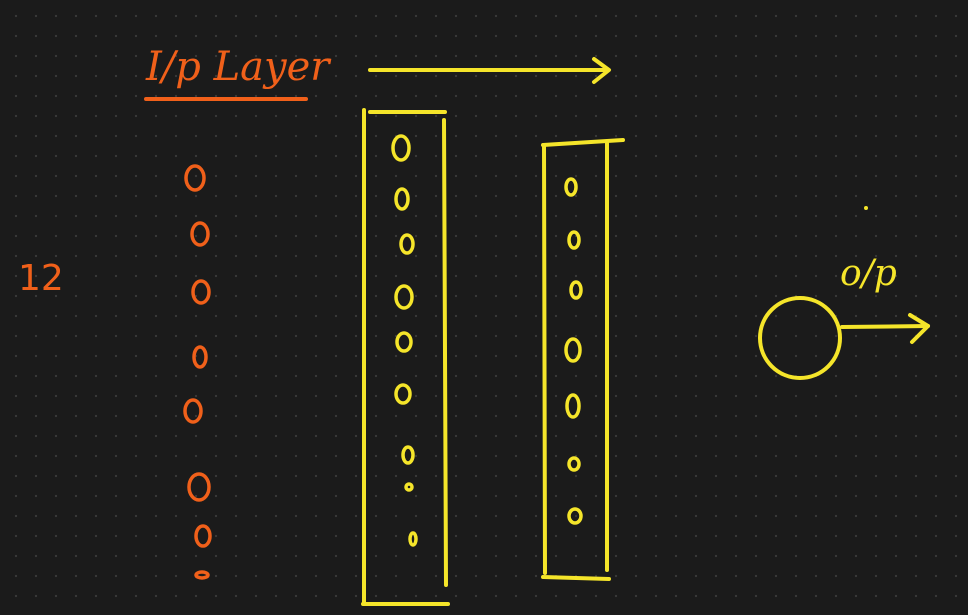  Describe the element at coordinates (800, 338) in the screenshot. I see `output-neuron` at that location.